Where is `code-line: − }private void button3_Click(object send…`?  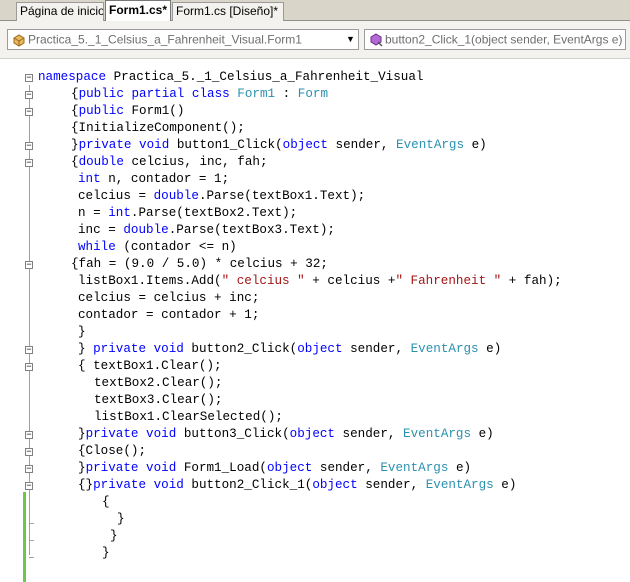
code-line: − }private void button3_Click(object send… is located at coordinates (315, 434).